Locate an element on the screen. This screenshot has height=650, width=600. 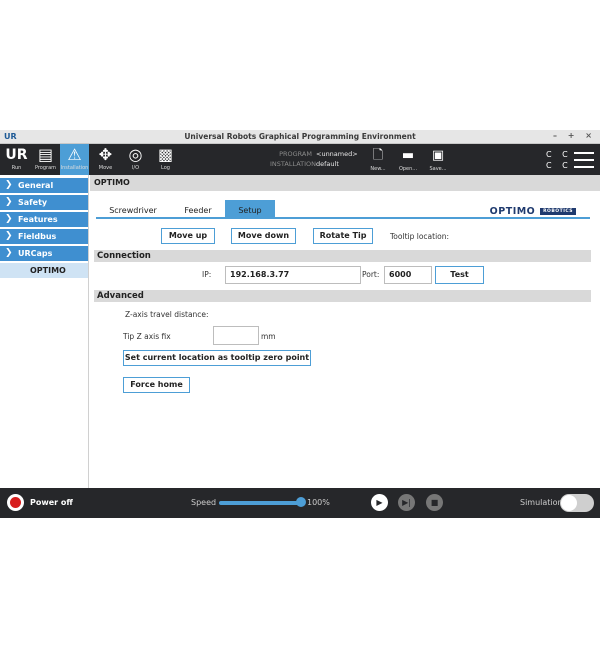
ip-input: 192.168.3.77 is located at coordinates (293, 275).